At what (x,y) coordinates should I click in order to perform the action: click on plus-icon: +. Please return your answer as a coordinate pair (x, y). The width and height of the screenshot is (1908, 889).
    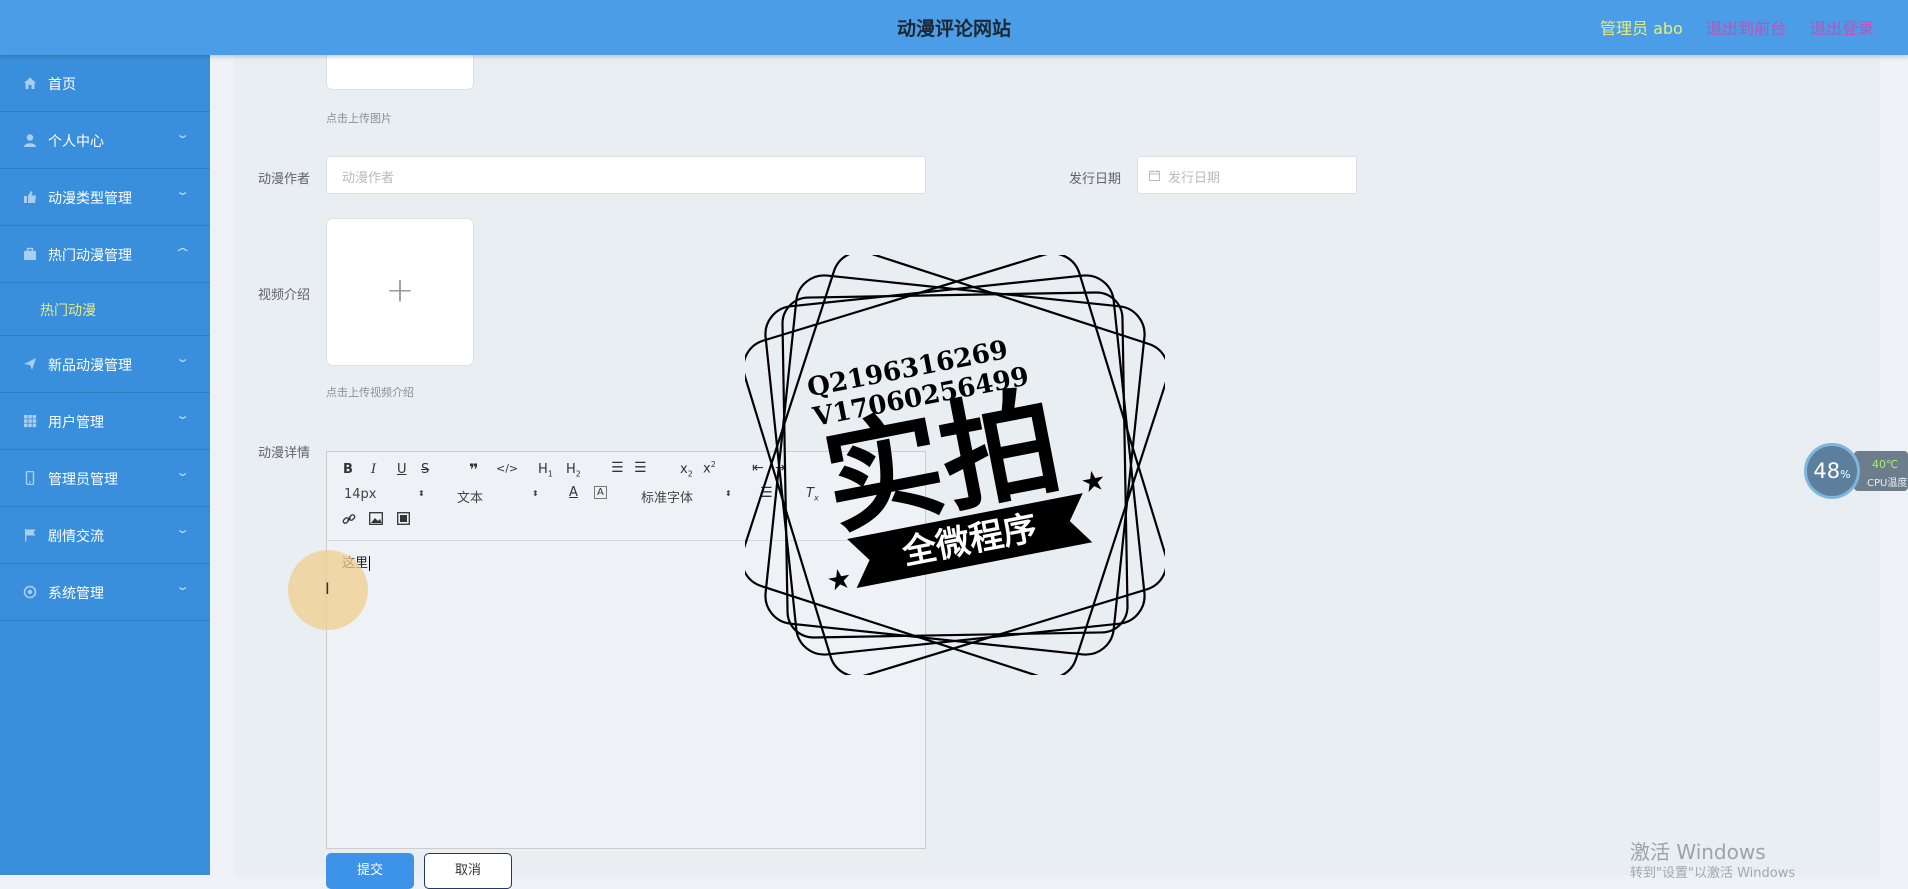
    Looking at the image, I should click on (400, 290).